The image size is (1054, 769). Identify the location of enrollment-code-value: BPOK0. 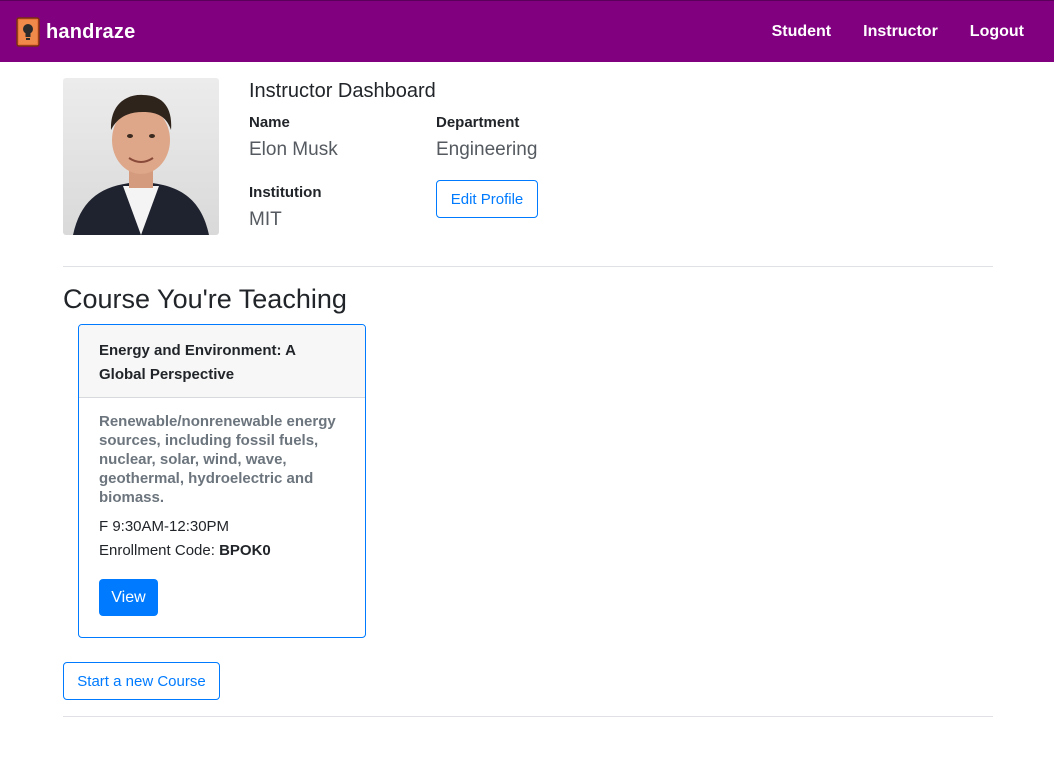
(245, 550).